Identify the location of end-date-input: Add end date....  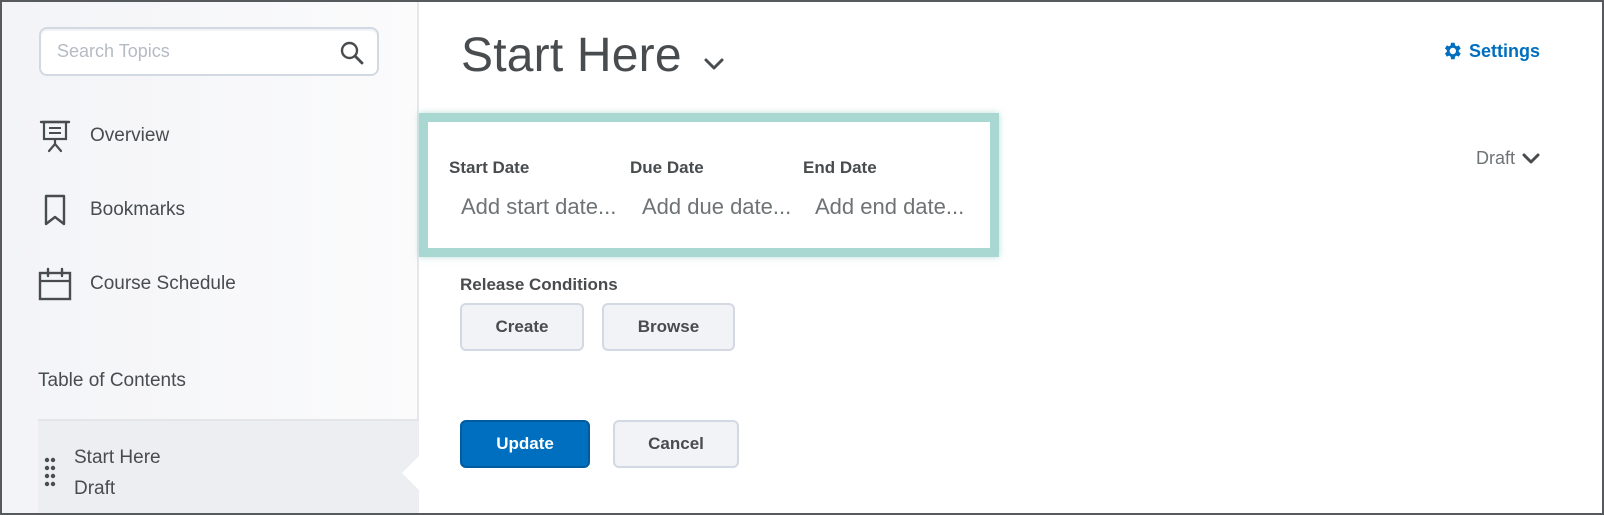
(889, 207).